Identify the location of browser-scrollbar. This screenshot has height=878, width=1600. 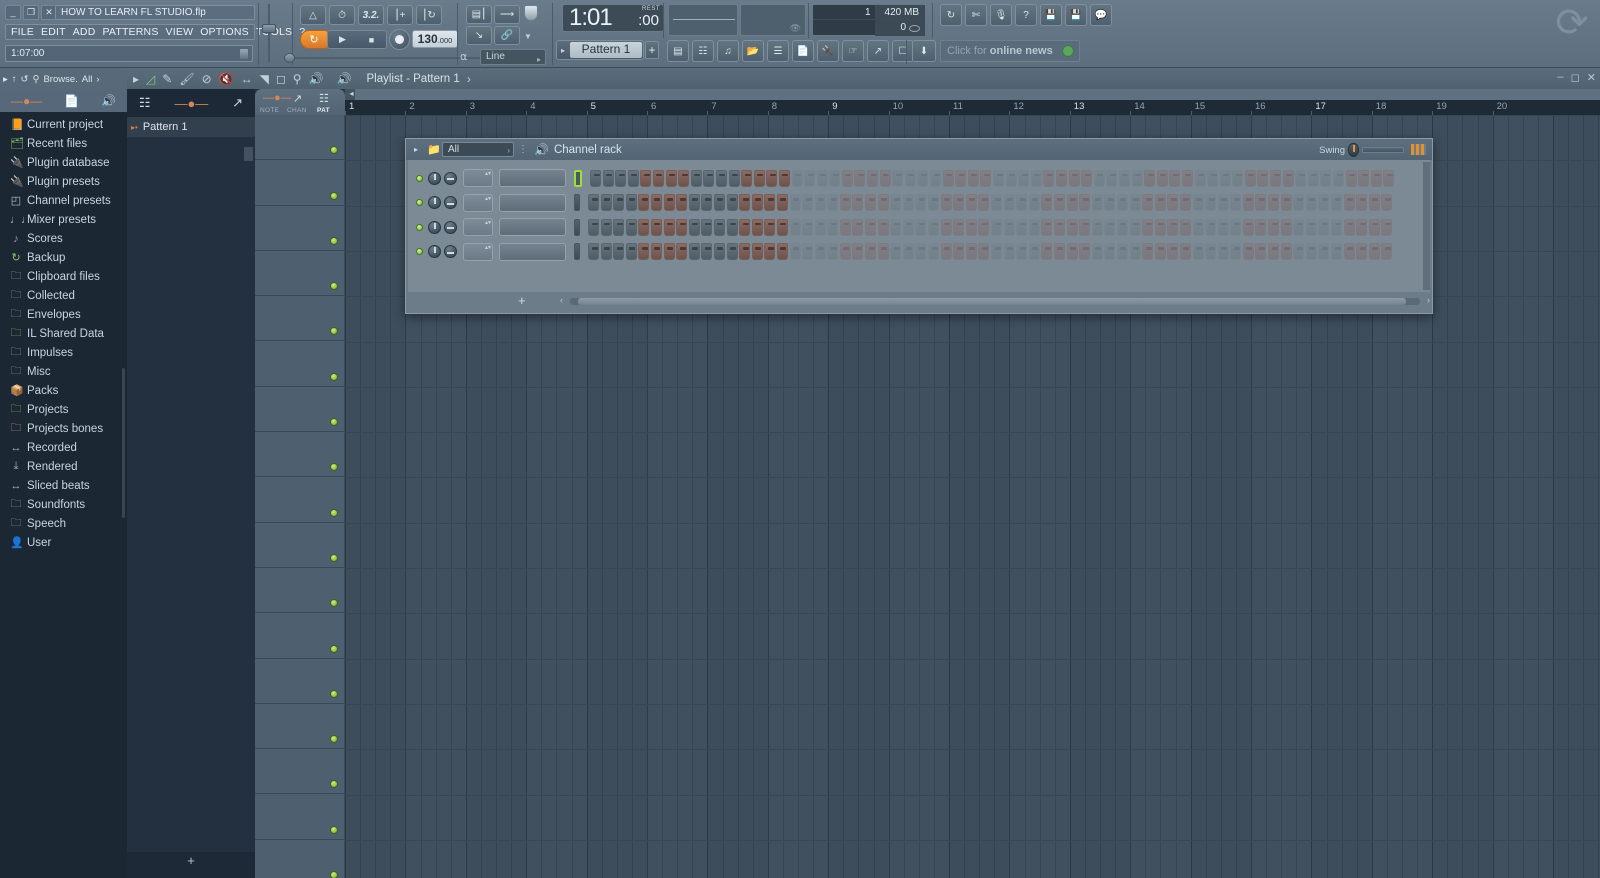
(123, 443).